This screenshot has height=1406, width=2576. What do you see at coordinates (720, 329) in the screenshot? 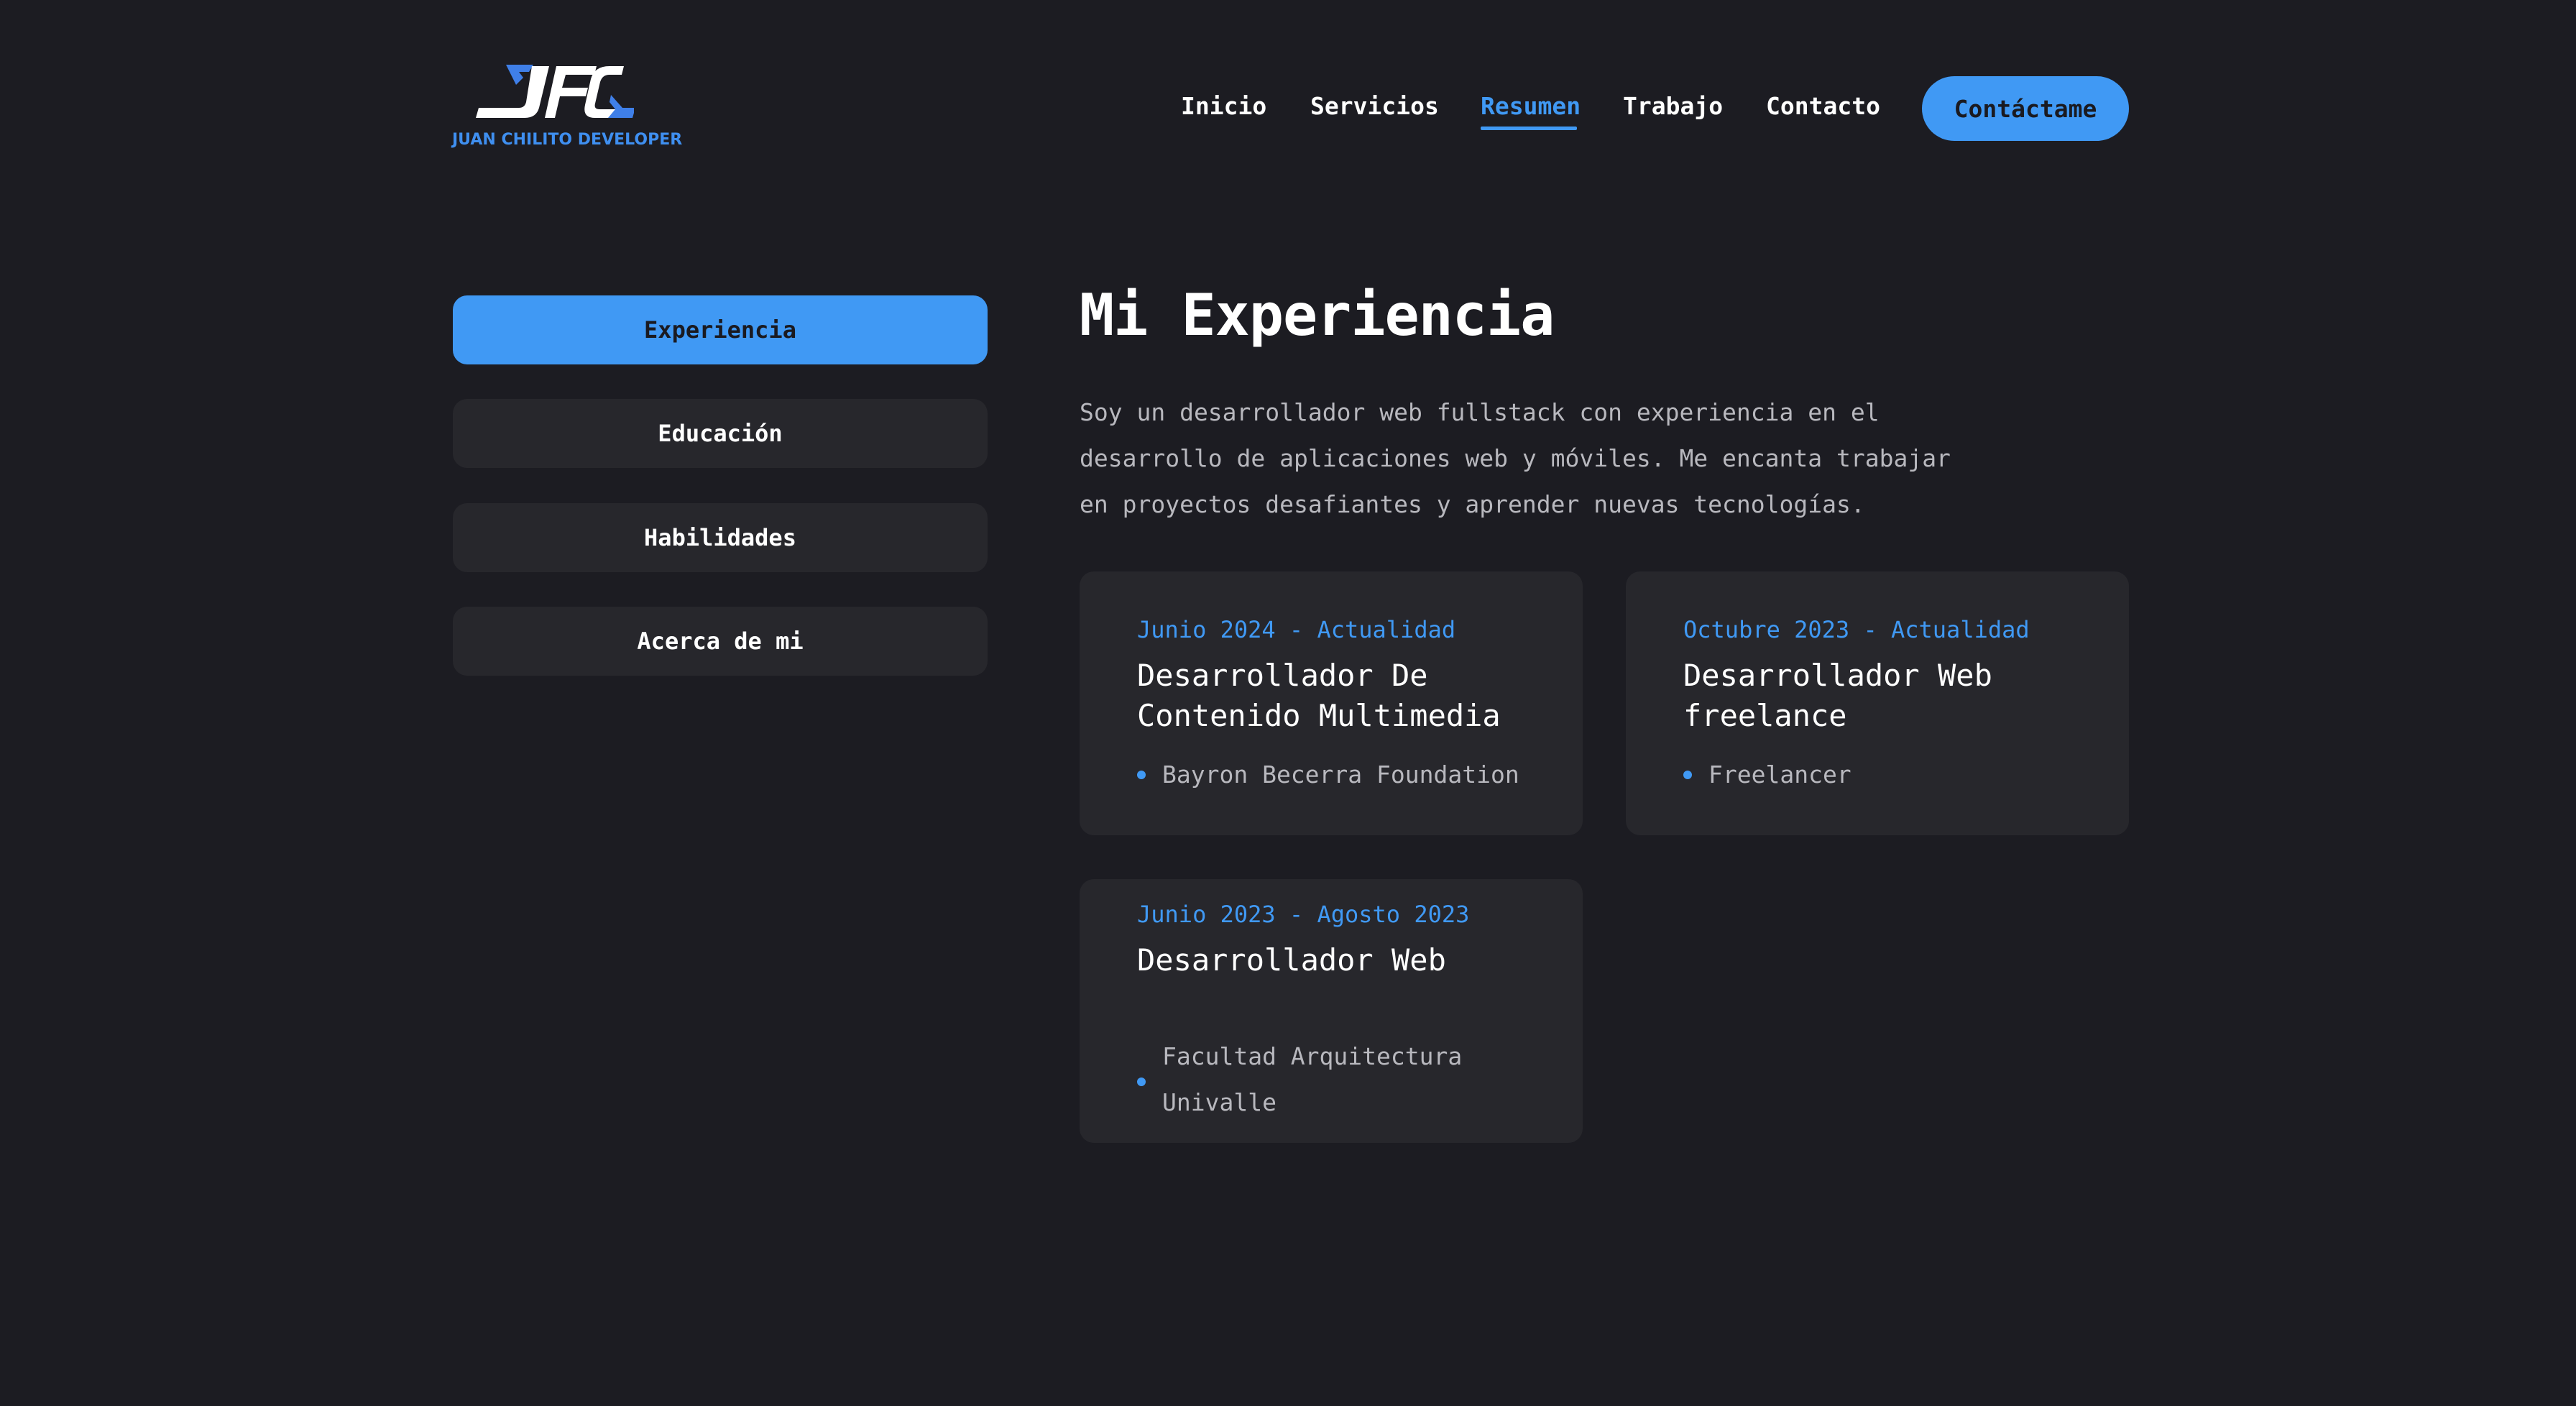
I see `sidebar-item-experiencia: Experiencia` at bounding box center [720, 329].